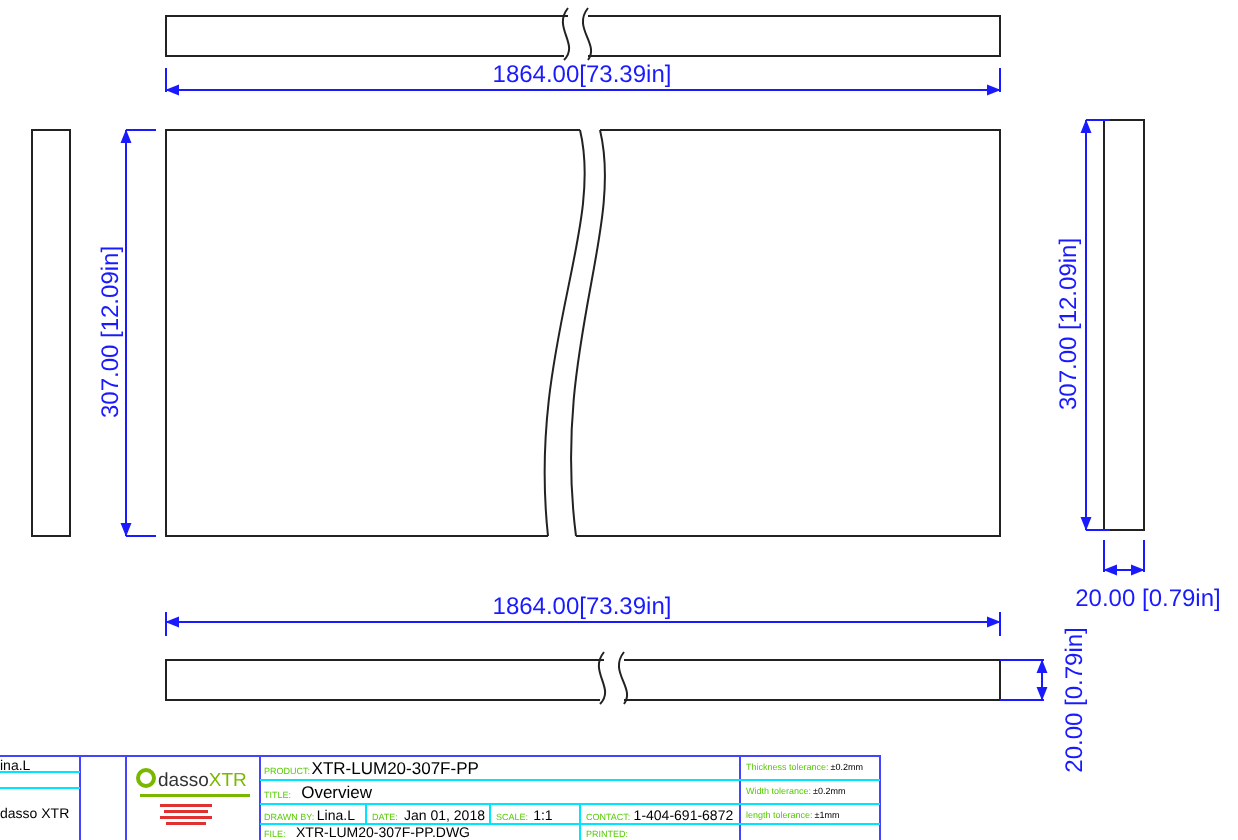 This screenshot has width=1238, height=840. What do you see at coordinates (202, 781) in the screenshot?
I see `logo-text: dassoXTR` at bounding box center [202, 781].